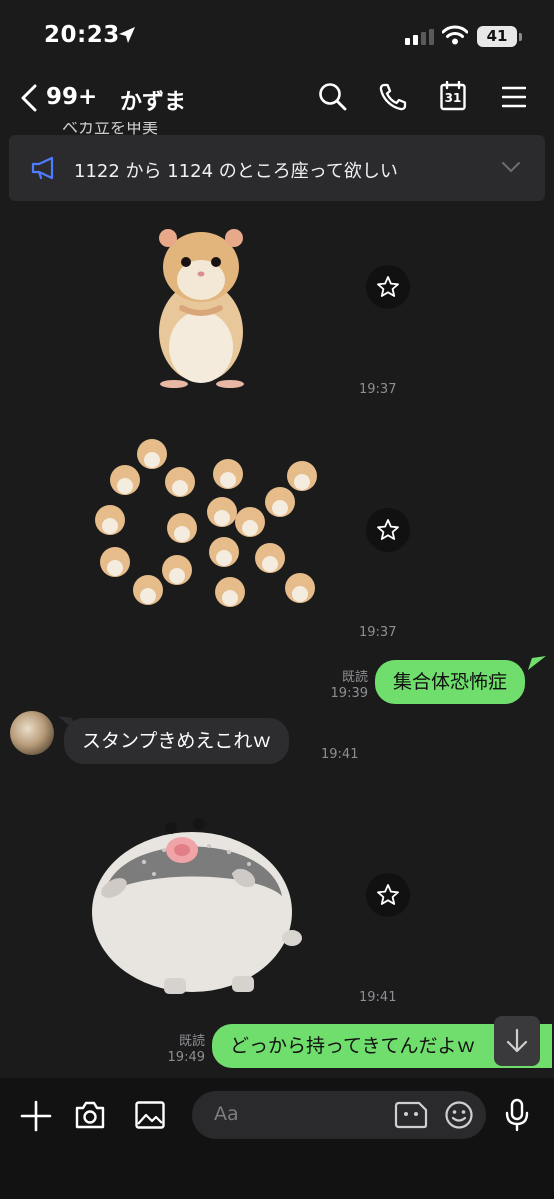  Describe the element at coordinates (517, 1115) in the screenshot. I see `microphone-icon` at that location.